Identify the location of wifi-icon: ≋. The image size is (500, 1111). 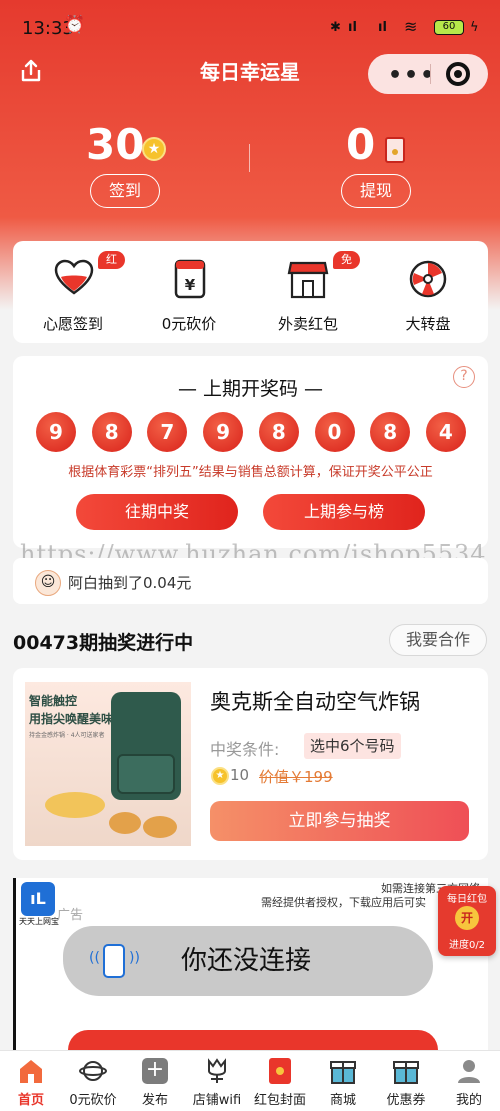
(411, 26).